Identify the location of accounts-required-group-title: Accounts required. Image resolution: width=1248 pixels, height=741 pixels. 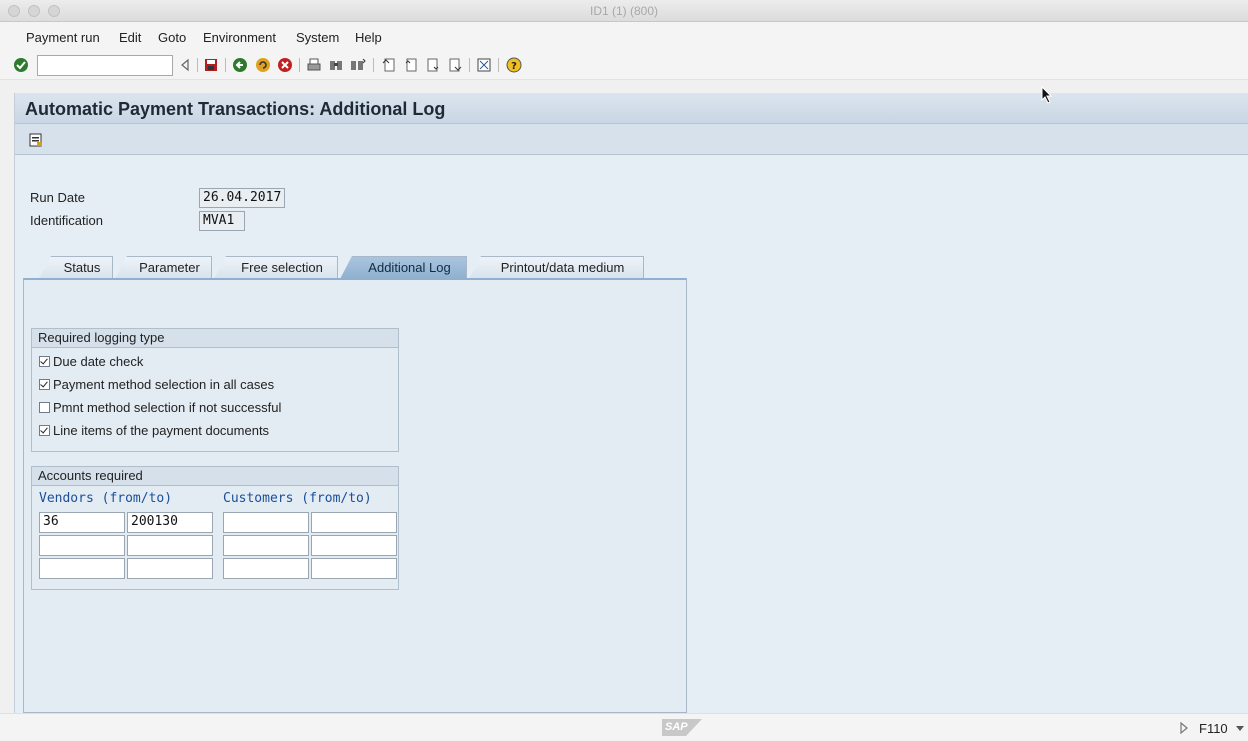
(215, 476).